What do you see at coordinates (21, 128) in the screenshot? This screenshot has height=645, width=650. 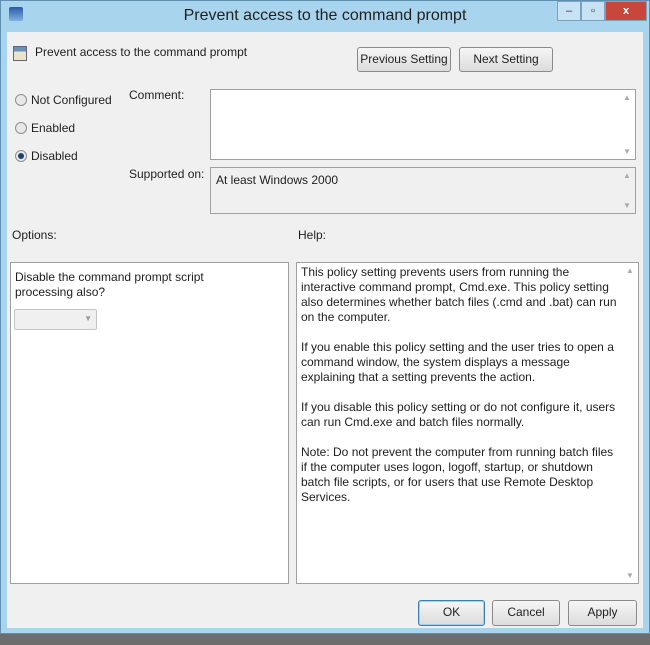 I see `radio-enabled` at bounding box center [21, 128].